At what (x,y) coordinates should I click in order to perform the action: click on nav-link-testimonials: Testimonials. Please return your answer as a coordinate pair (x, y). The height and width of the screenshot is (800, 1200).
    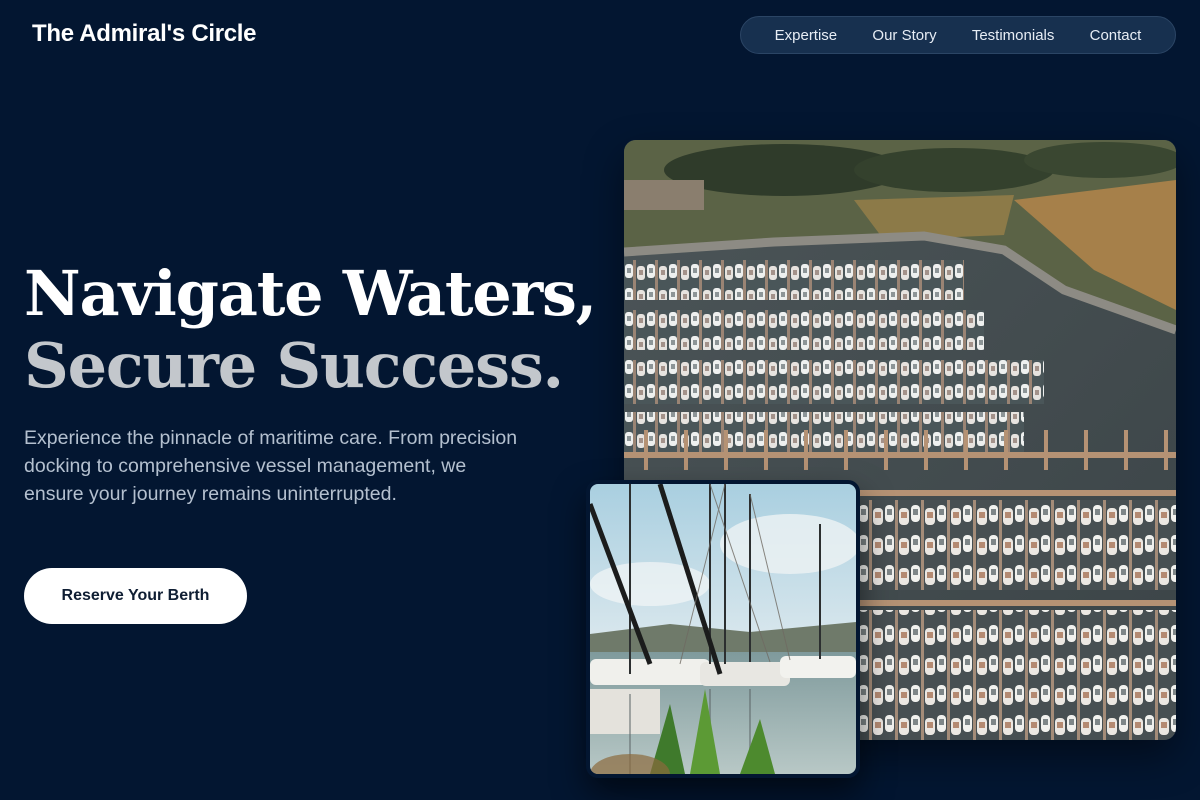
    Looking at the image, I should click on (1013, 35).